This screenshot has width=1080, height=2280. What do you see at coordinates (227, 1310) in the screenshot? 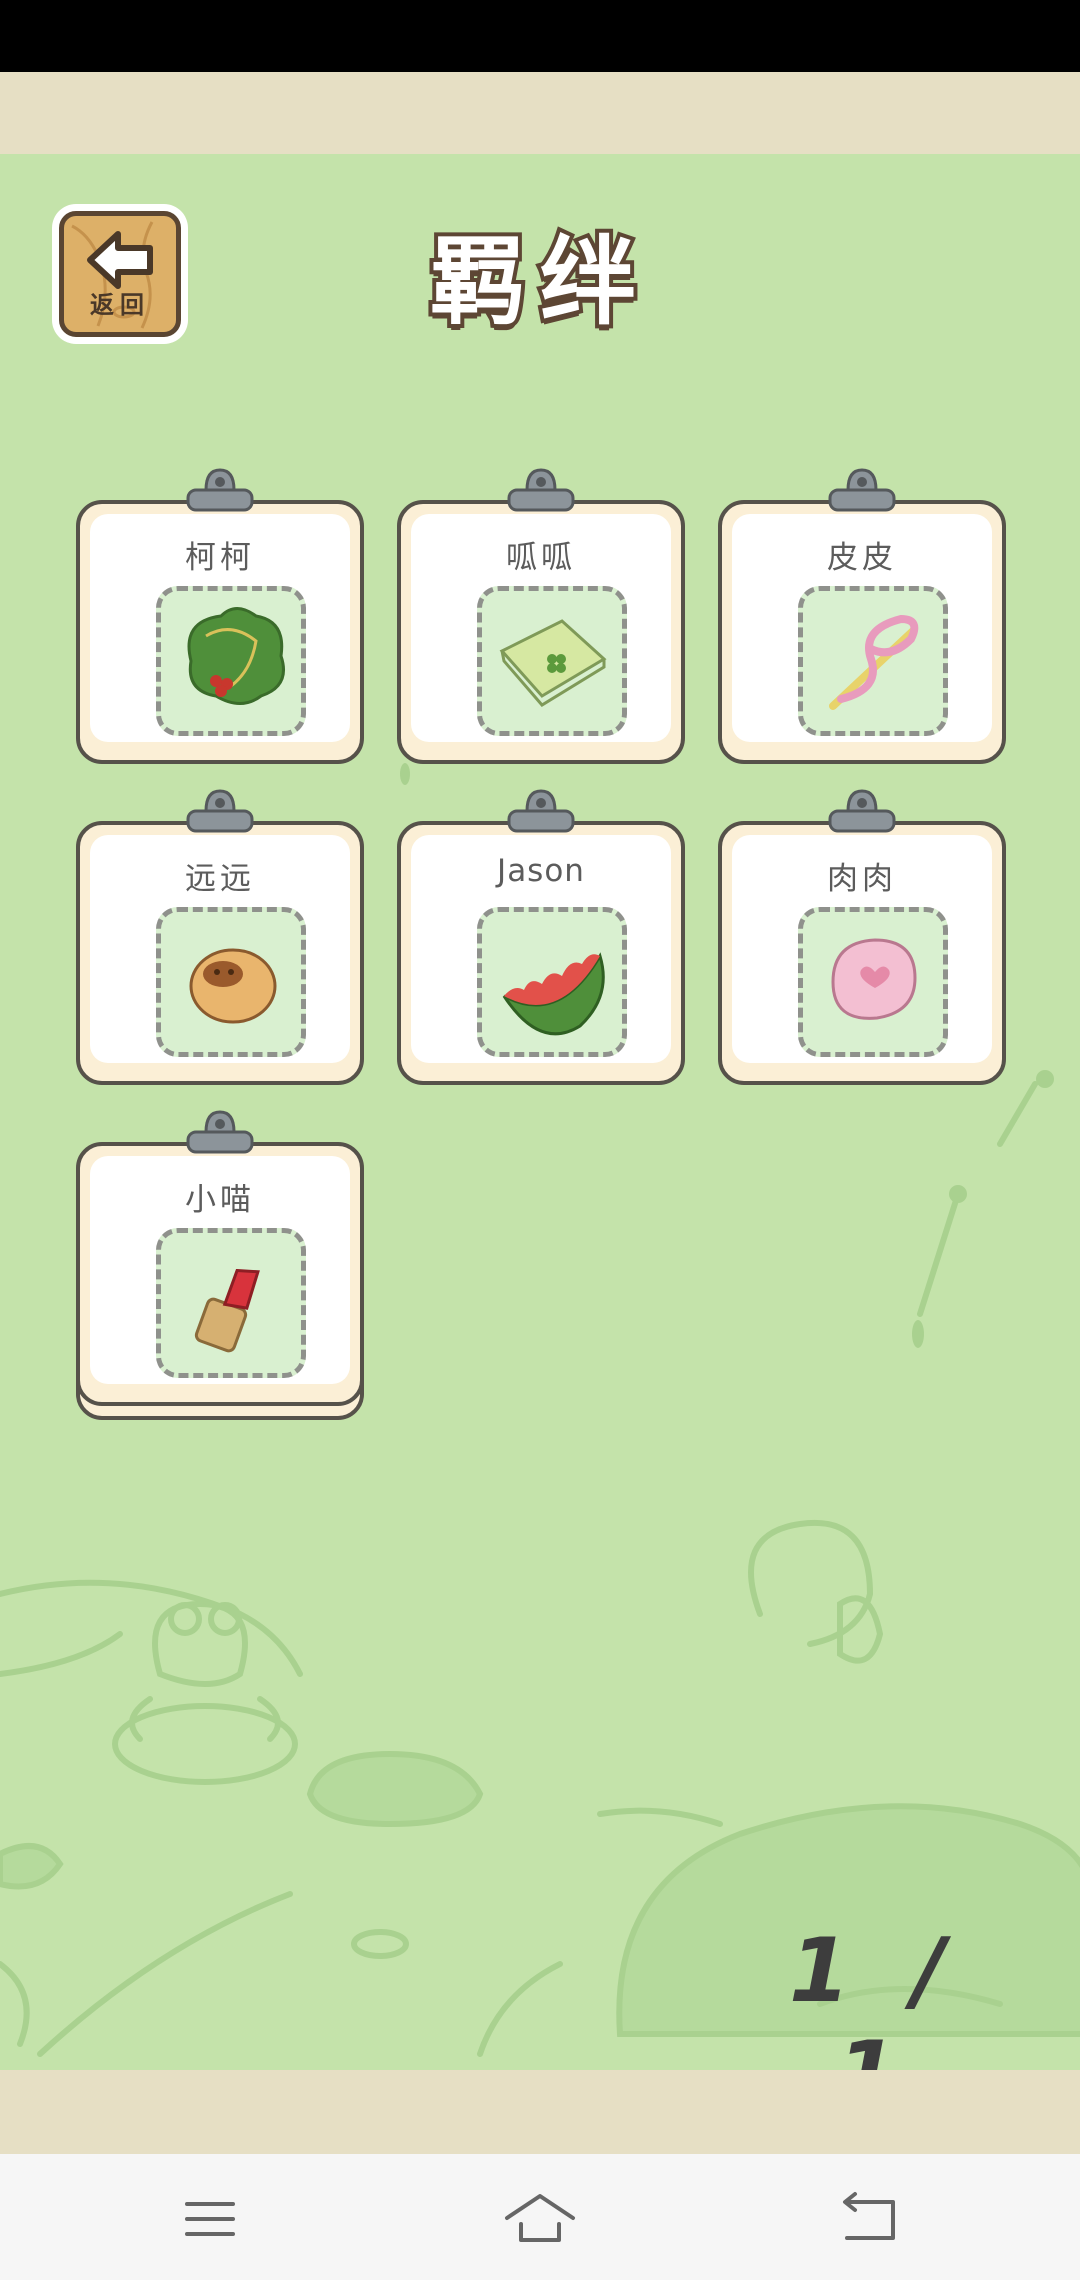
I see `lipstick-icon` at bounding box center [227, 1310].